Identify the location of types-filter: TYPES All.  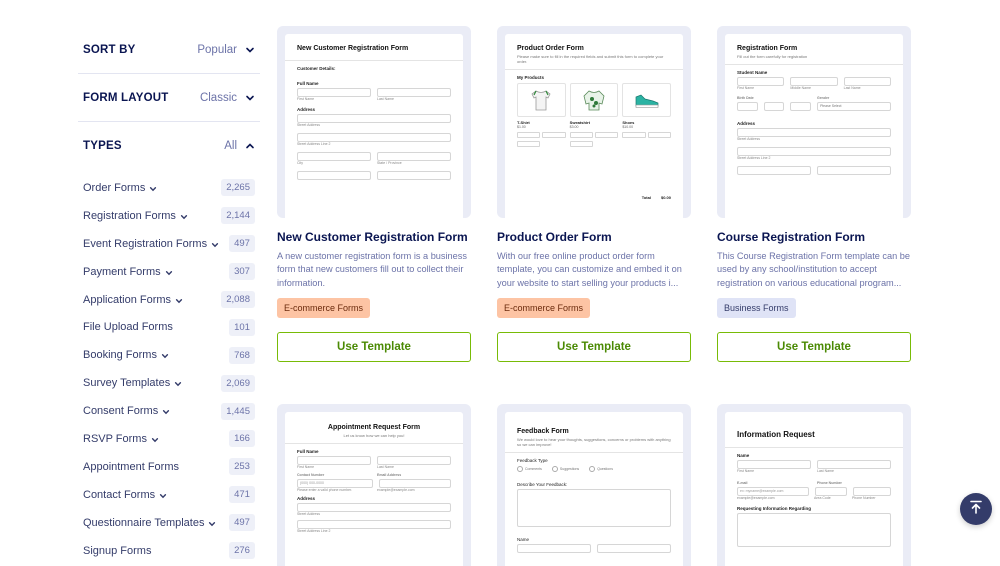
(169, 146).